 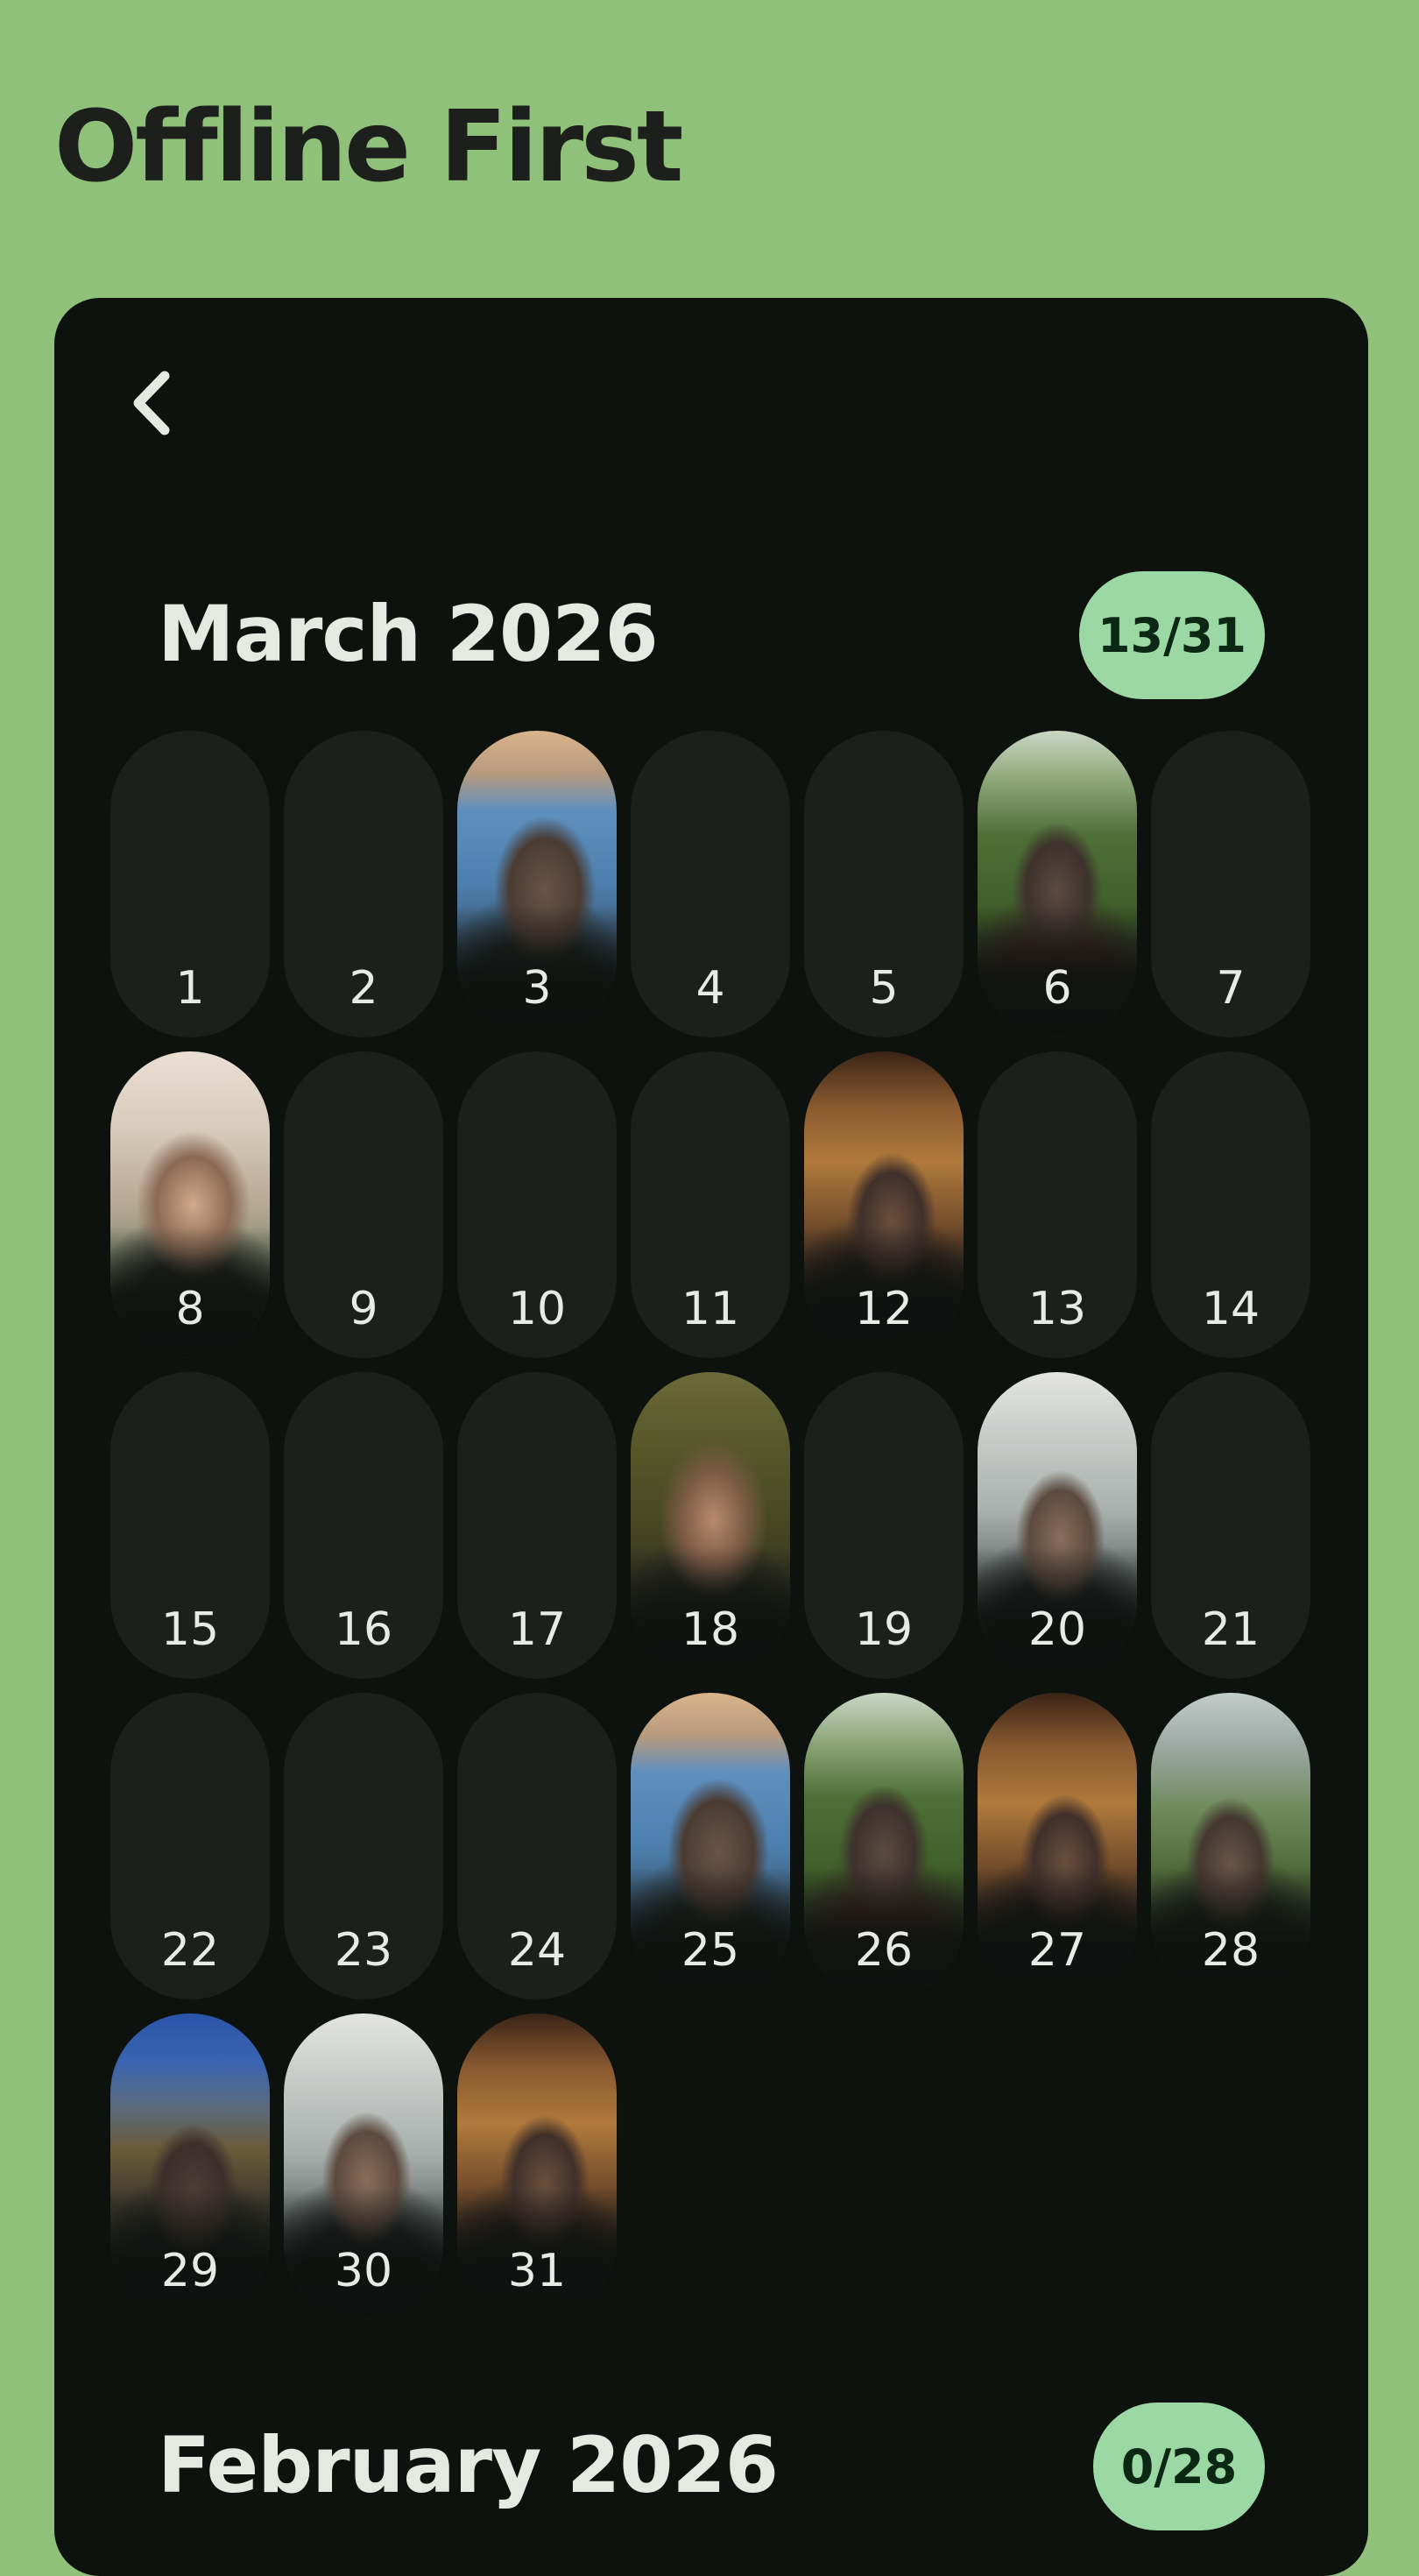 What do you see at coordinates (1057, 1950) in the screenshot?
I see `day-number: 27` at bounding box center [1057, 1950].